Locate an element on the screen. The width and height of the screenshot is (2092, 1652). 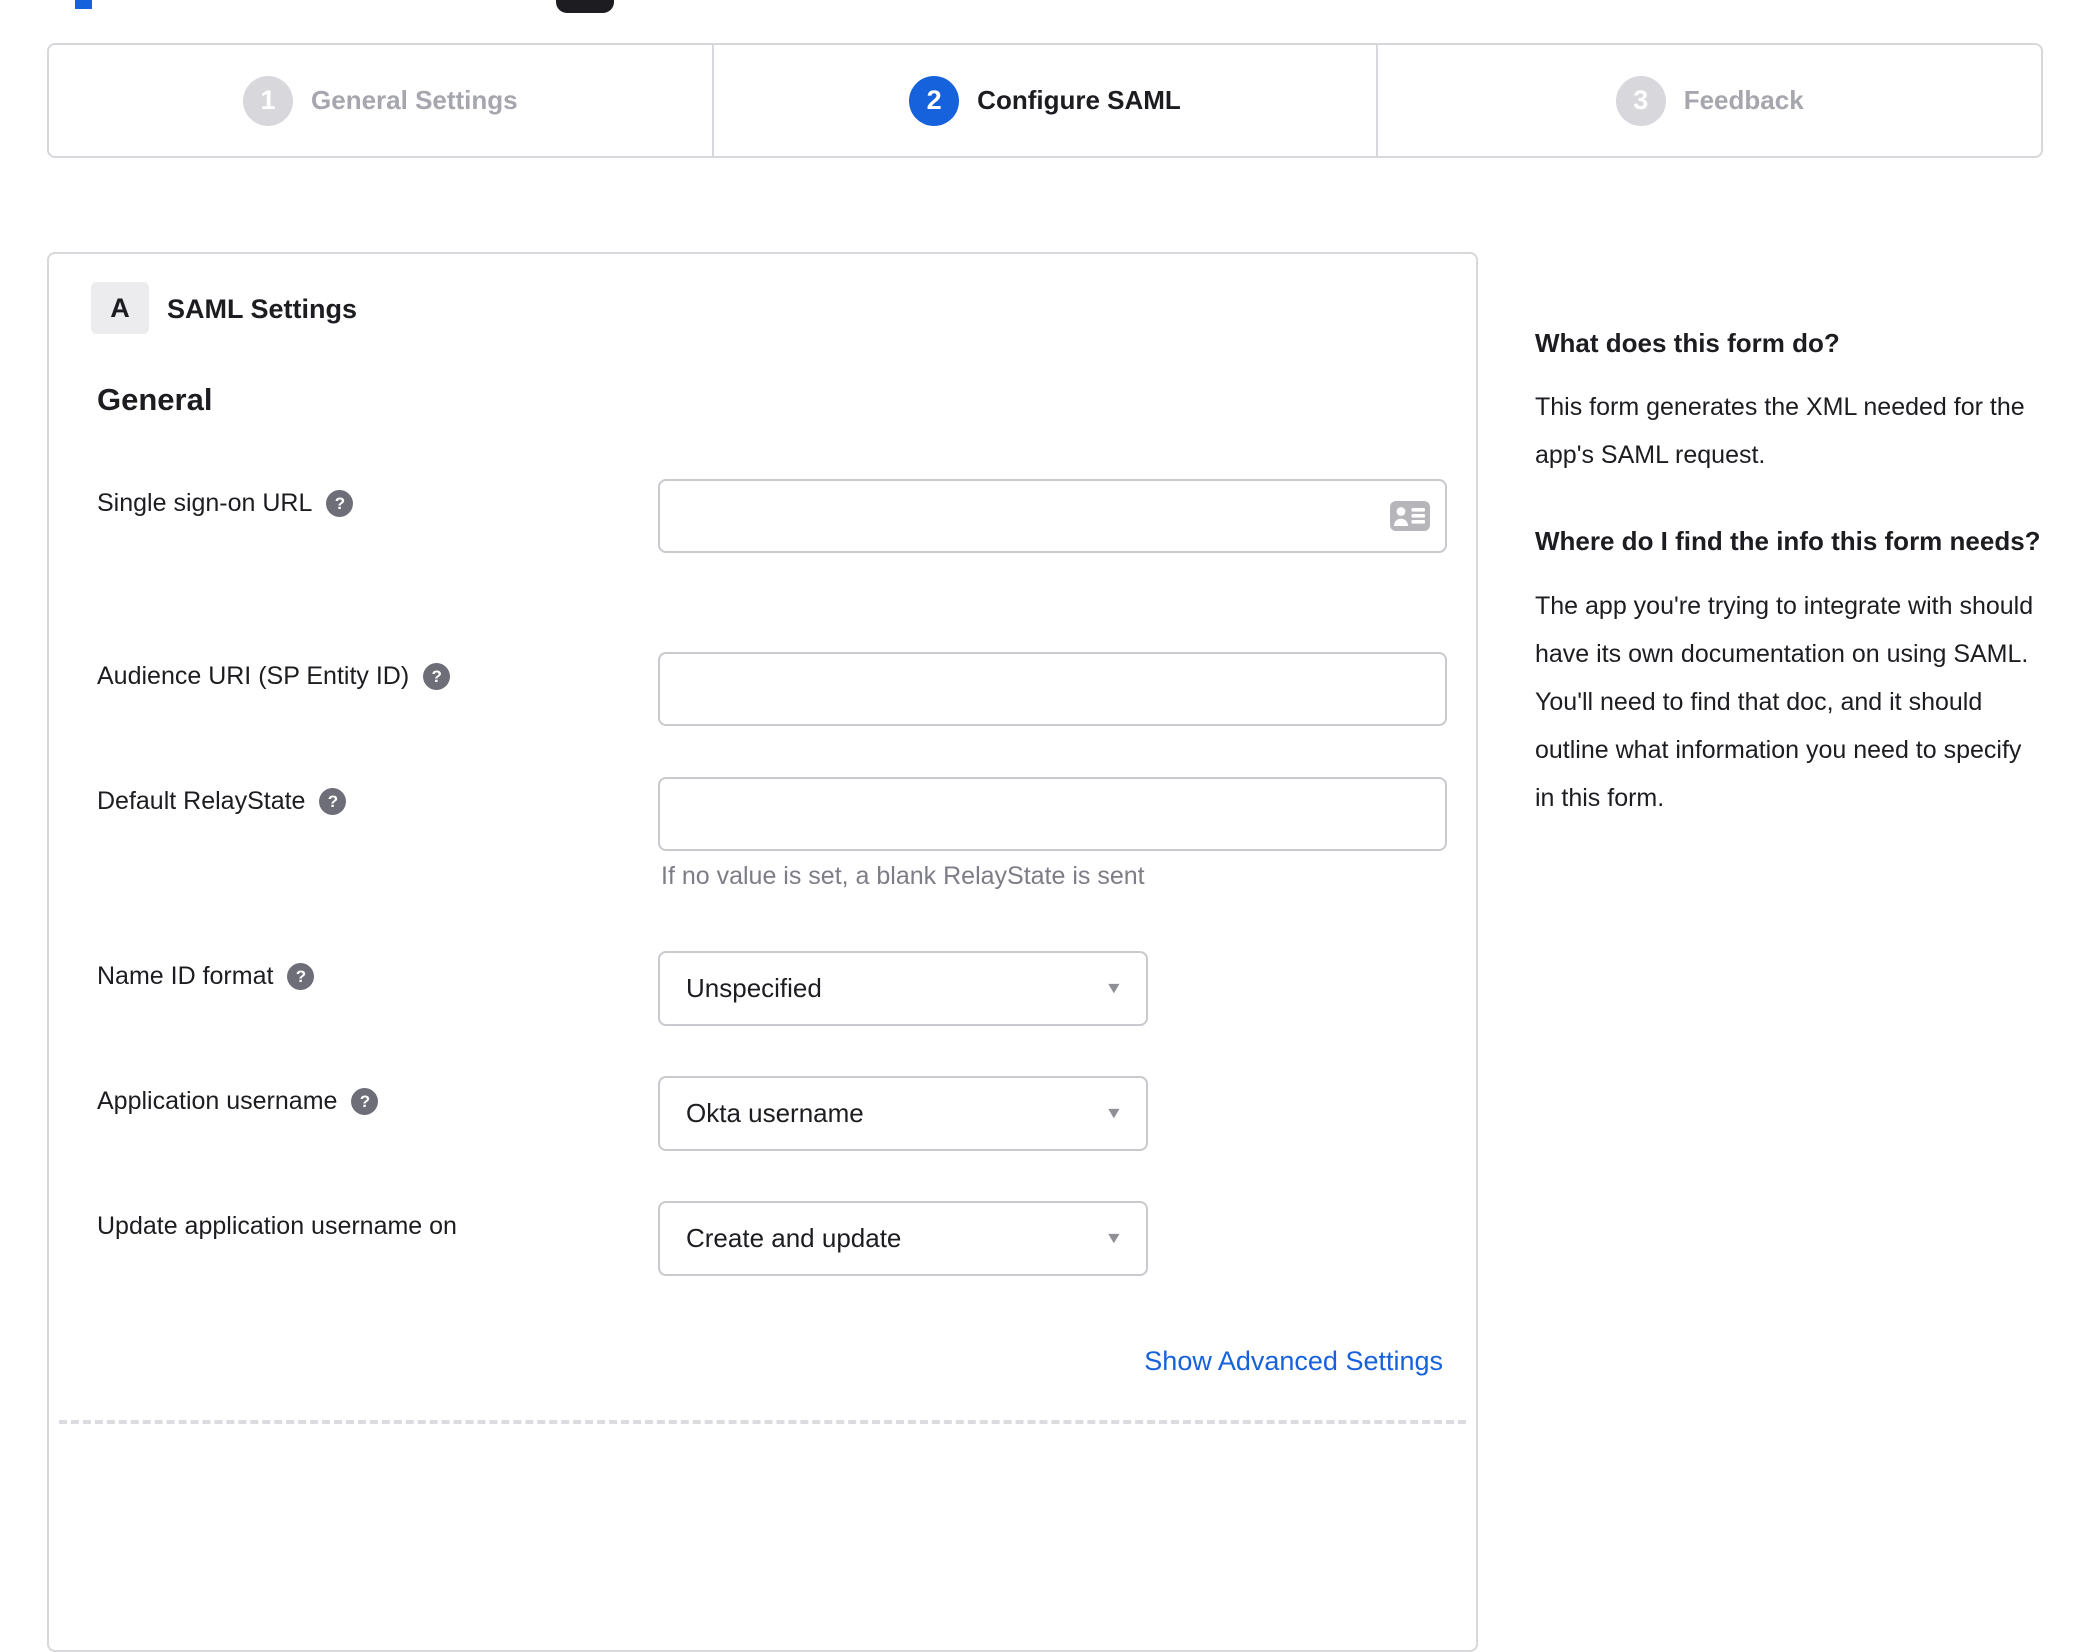
name-id-format-label: Name ID format ? is located at coordinates (206, 976).